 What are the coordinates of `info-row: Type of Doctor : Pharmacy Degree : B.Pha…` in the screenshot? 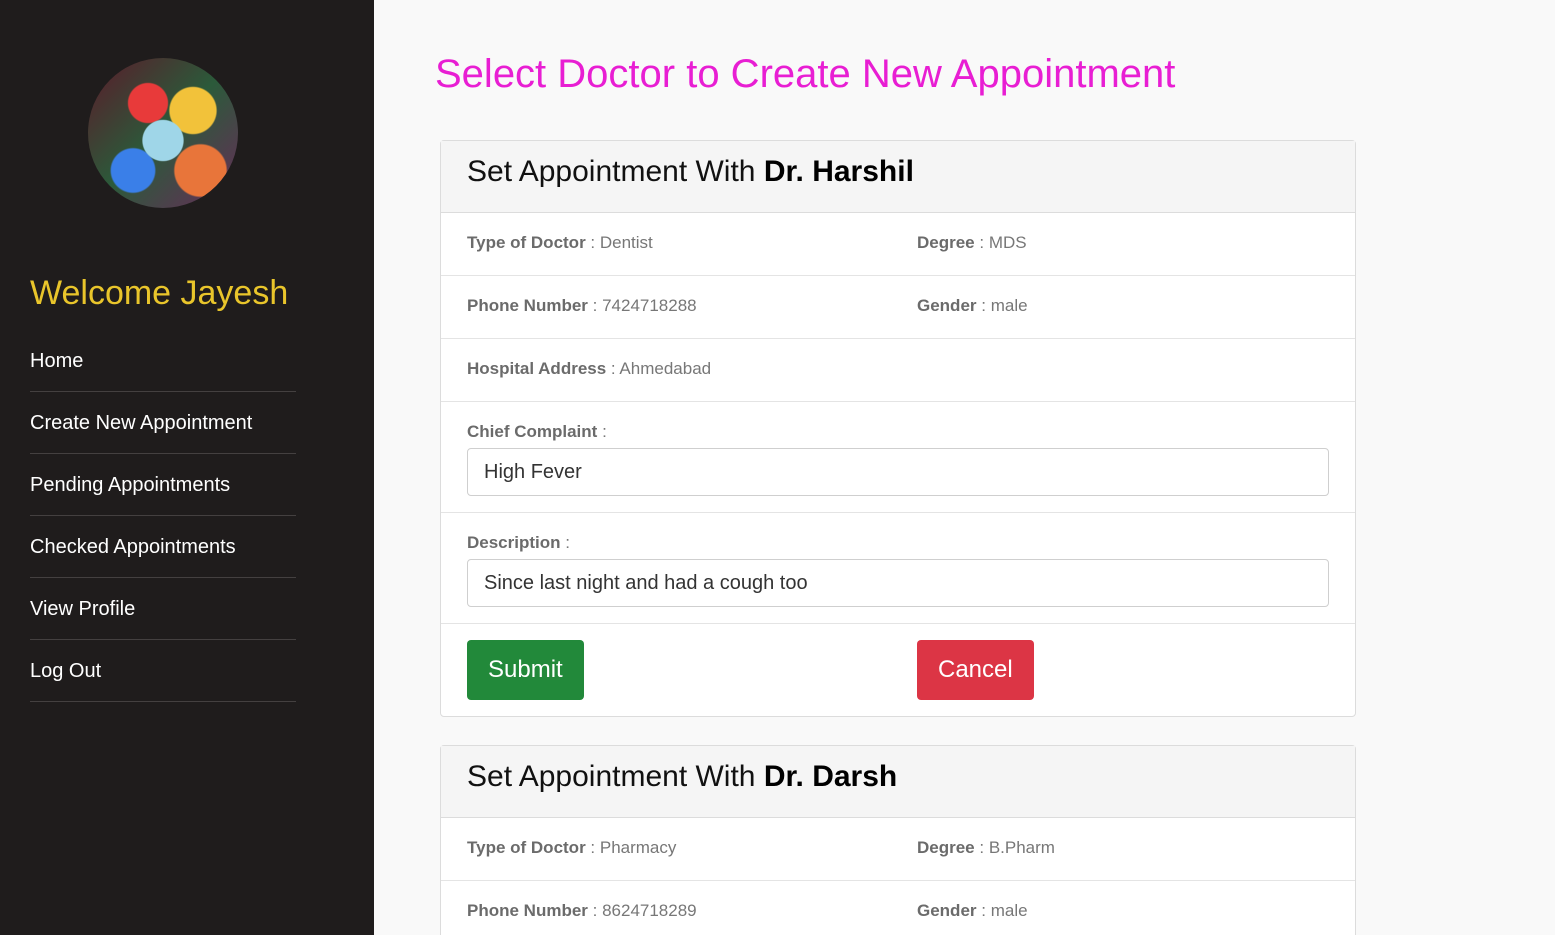 It's located at (898, 849).